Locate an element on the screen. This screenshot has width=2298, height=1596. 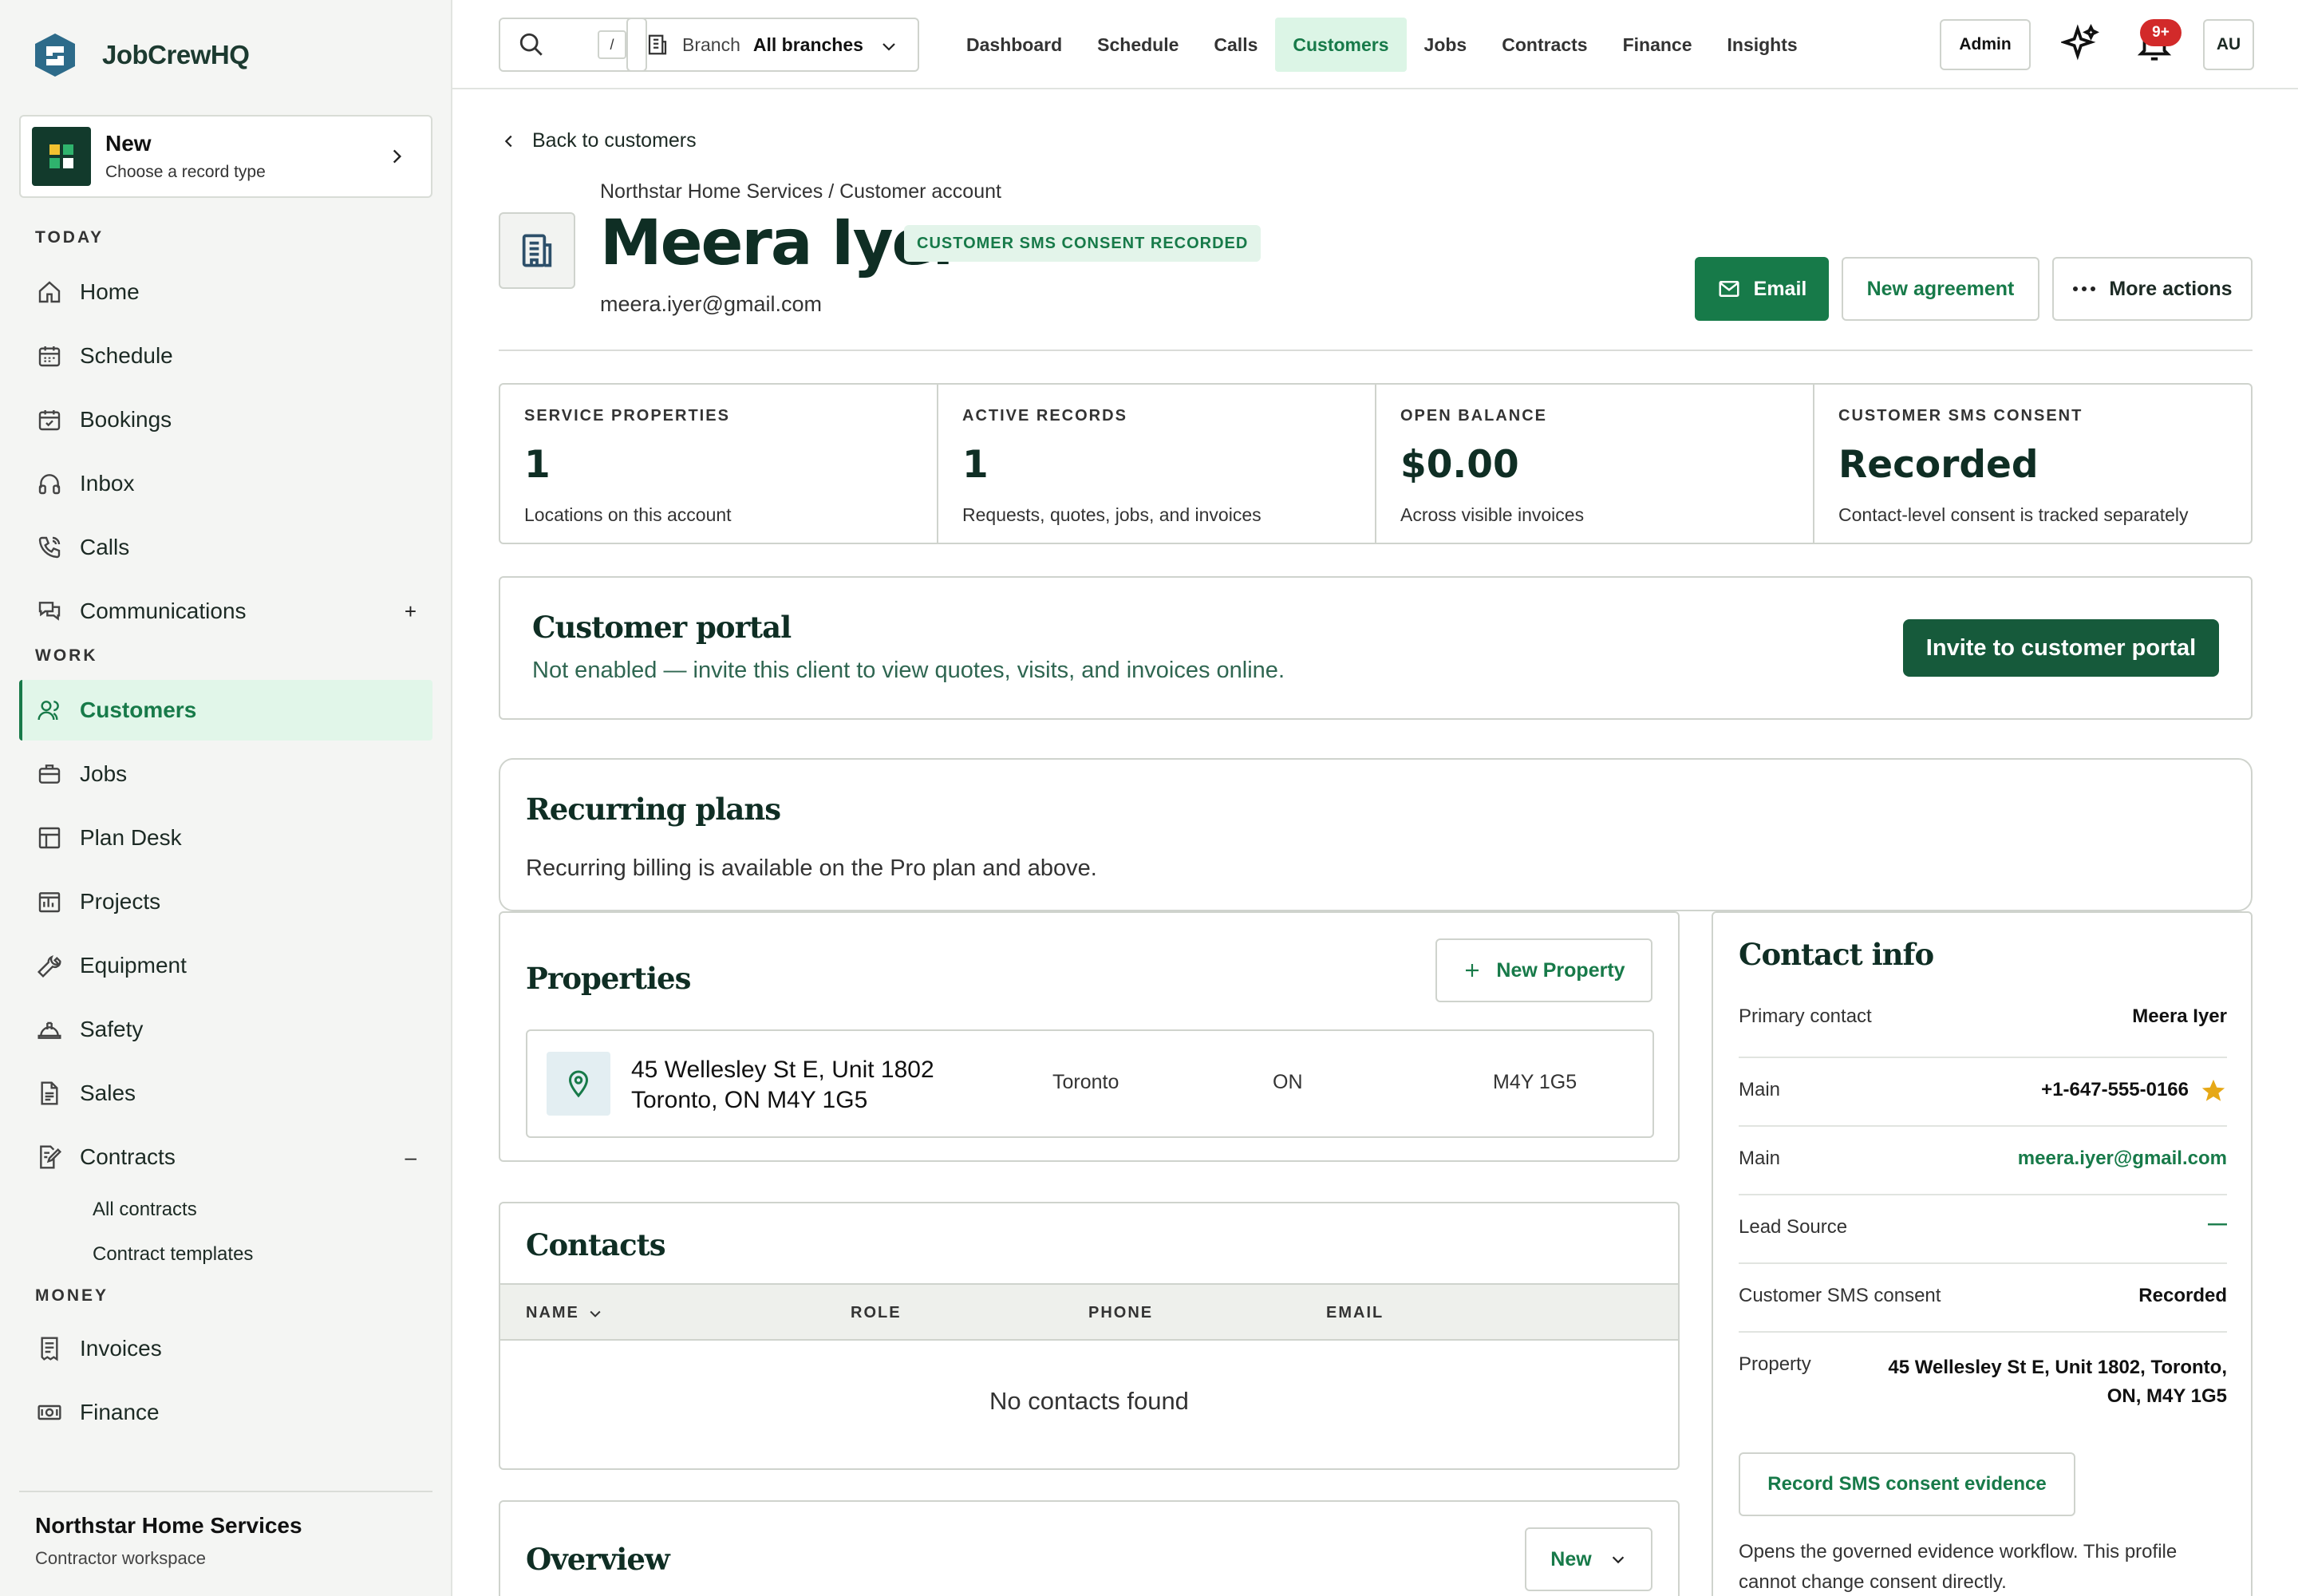
property-city: Toronto is located at coordinates (1086, 1082).